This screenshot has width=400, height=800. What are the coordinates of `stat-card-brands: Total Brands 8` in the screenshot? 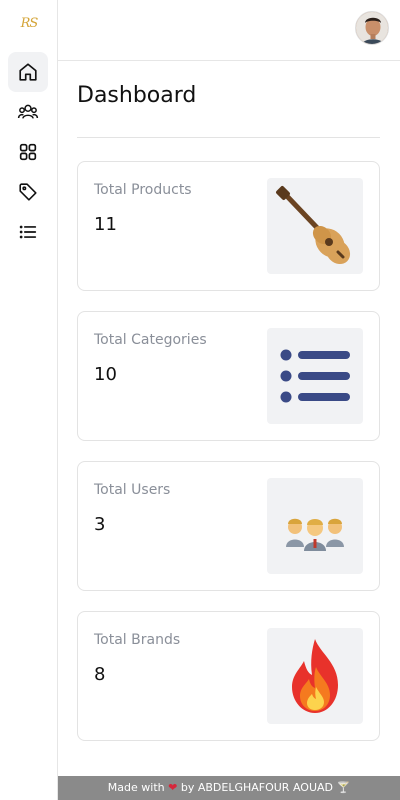 It's located at (228, 676).